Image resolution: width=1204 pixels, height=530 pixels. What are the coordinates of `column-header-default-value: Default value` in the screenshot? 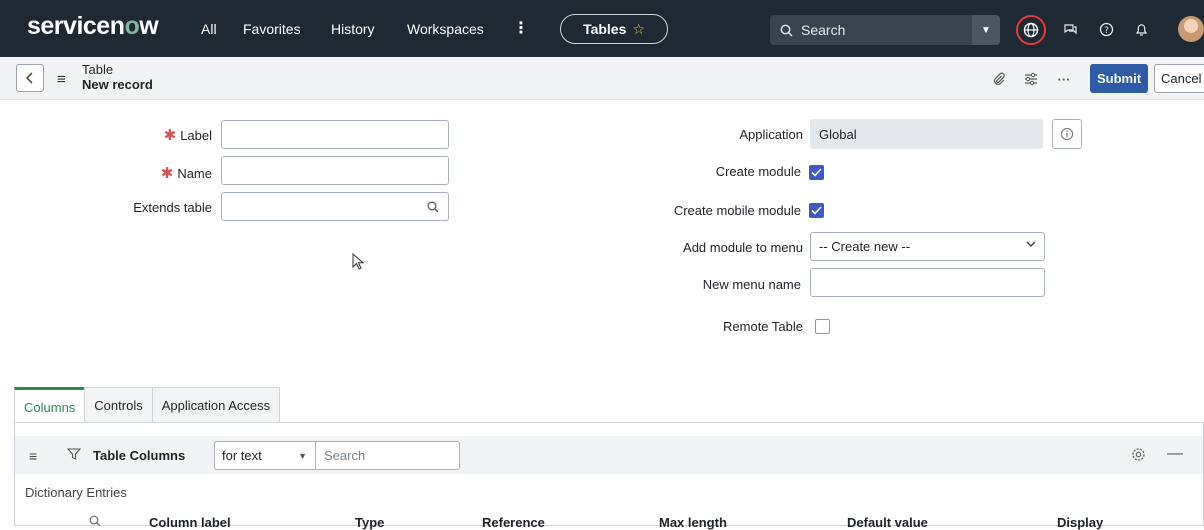 It's located at (887, 522).